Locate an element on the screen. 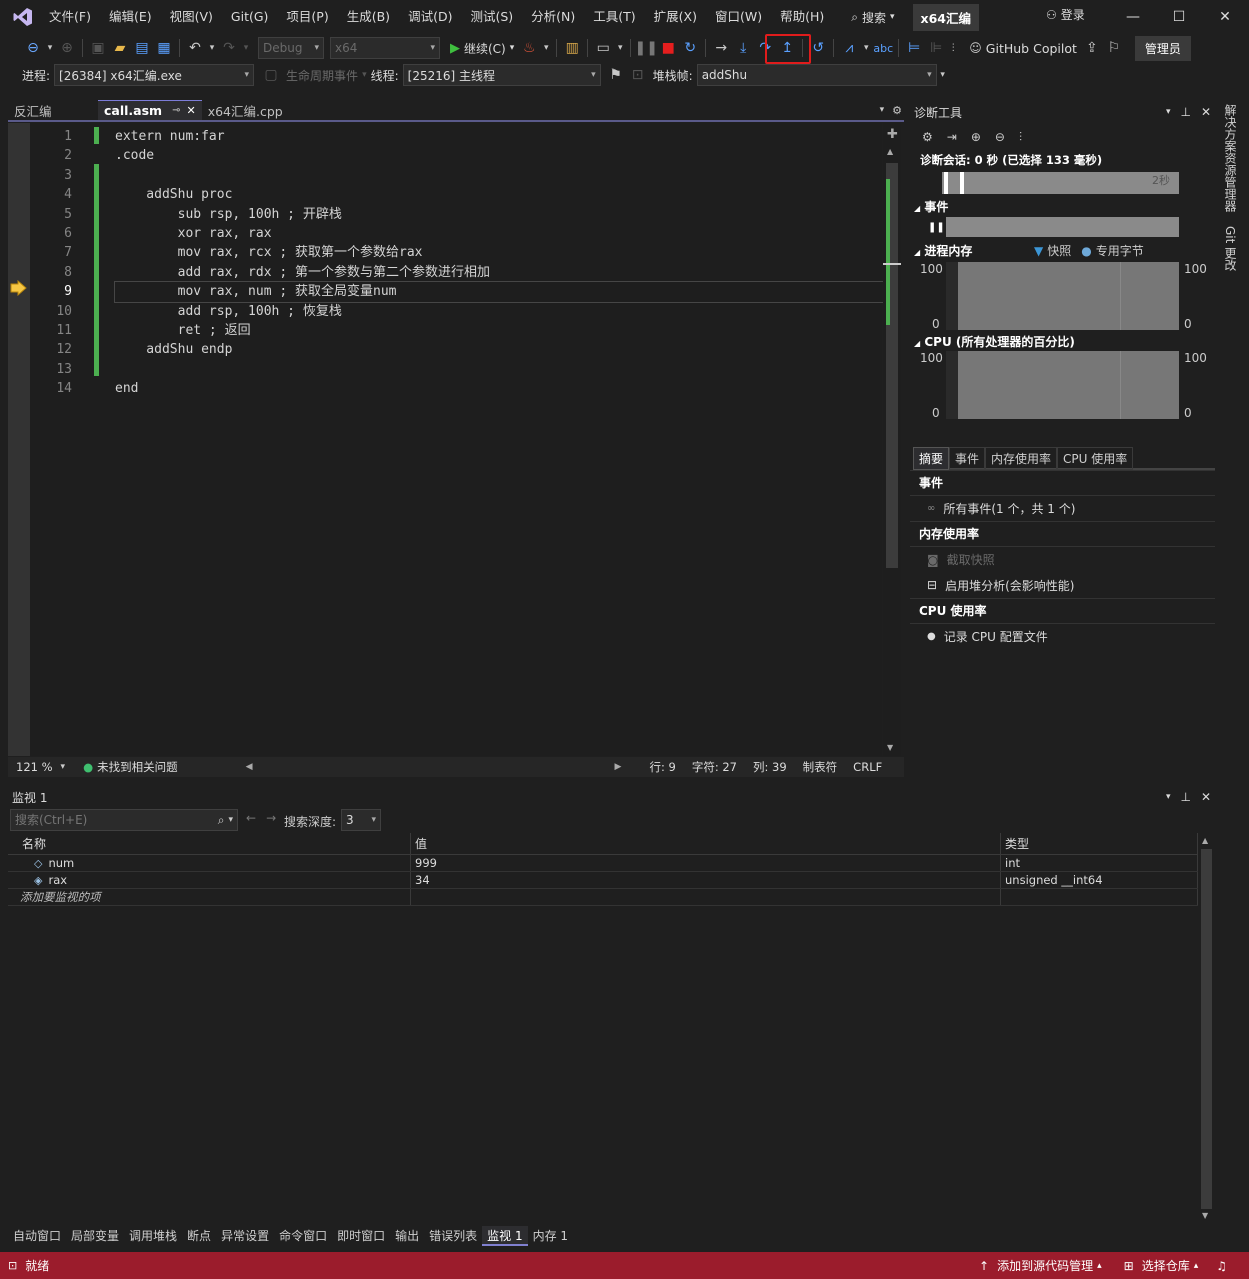 The height and width of the screenshot is (1279, 1249). minimize-button: — is located at coordinates (1133, 17).